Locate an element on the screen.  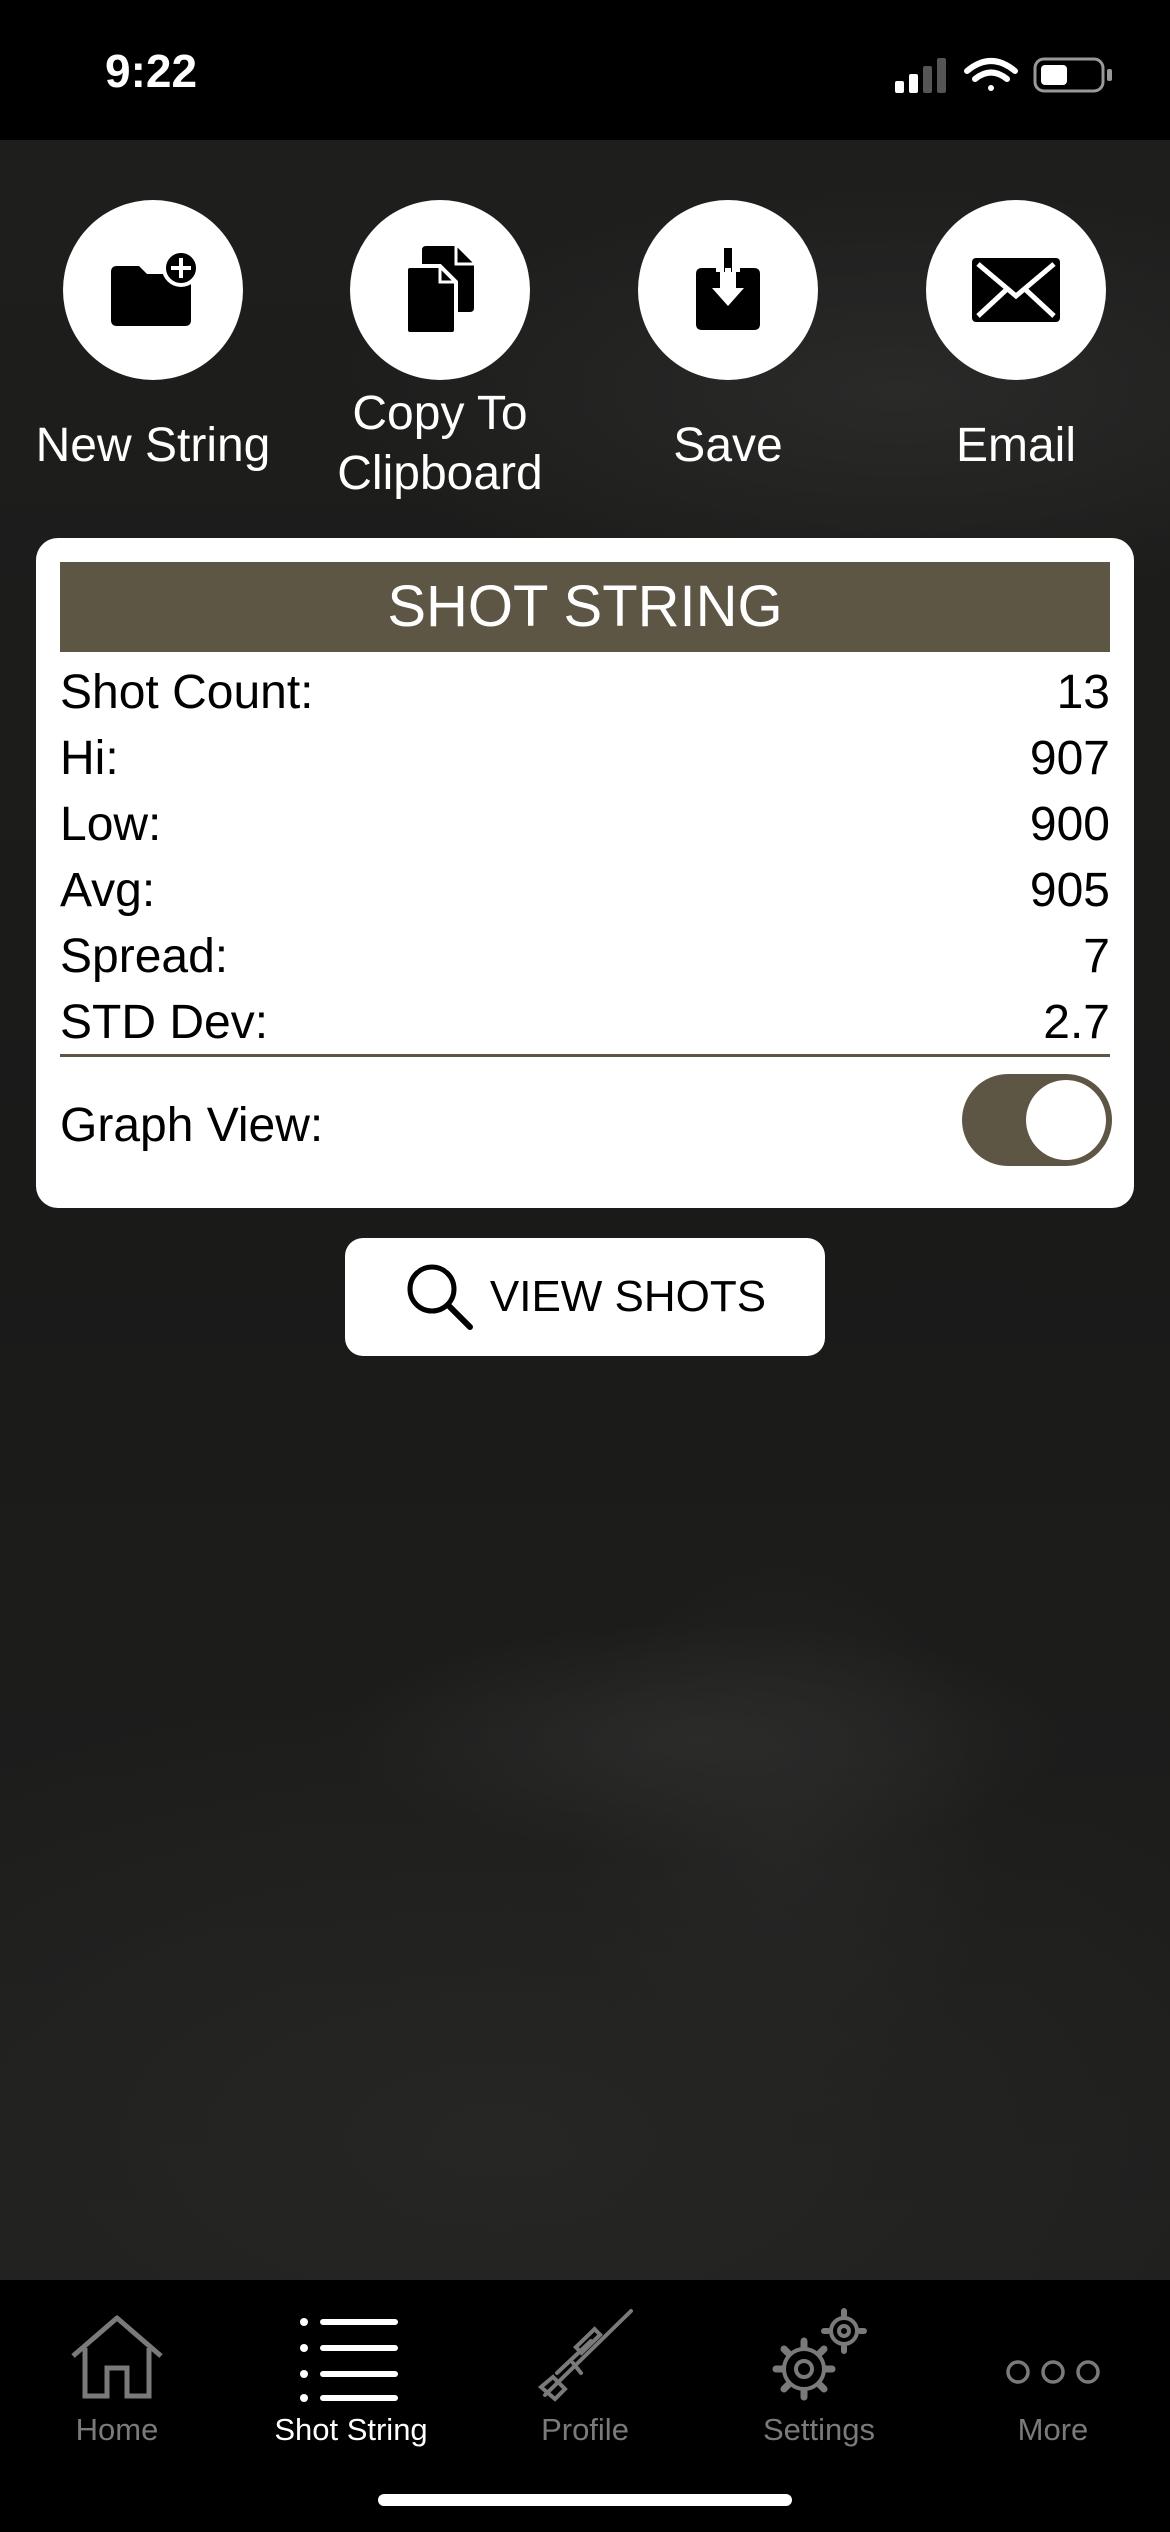
tab-home: Home is located at coordinates (117, 2375).